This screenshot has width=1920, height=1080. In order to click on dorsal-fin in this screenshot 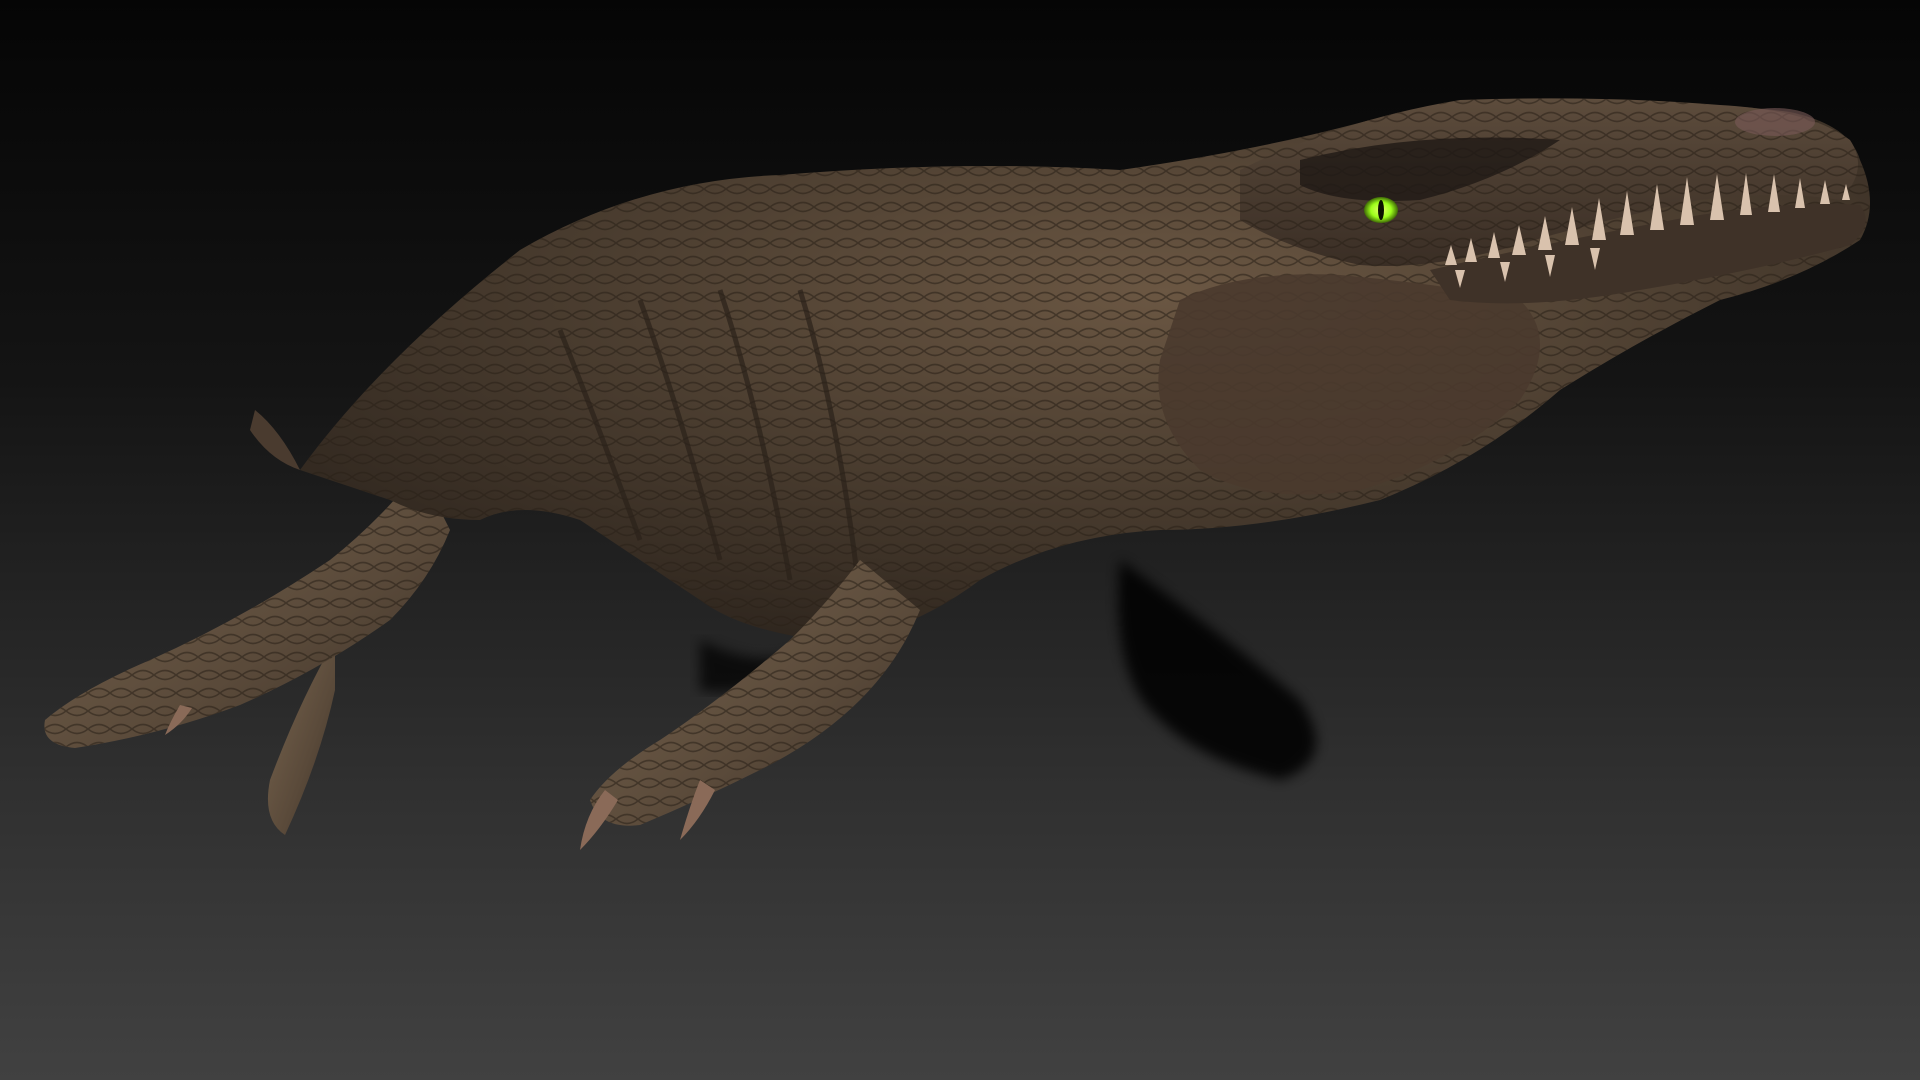, I will do `click(275, 440)`.